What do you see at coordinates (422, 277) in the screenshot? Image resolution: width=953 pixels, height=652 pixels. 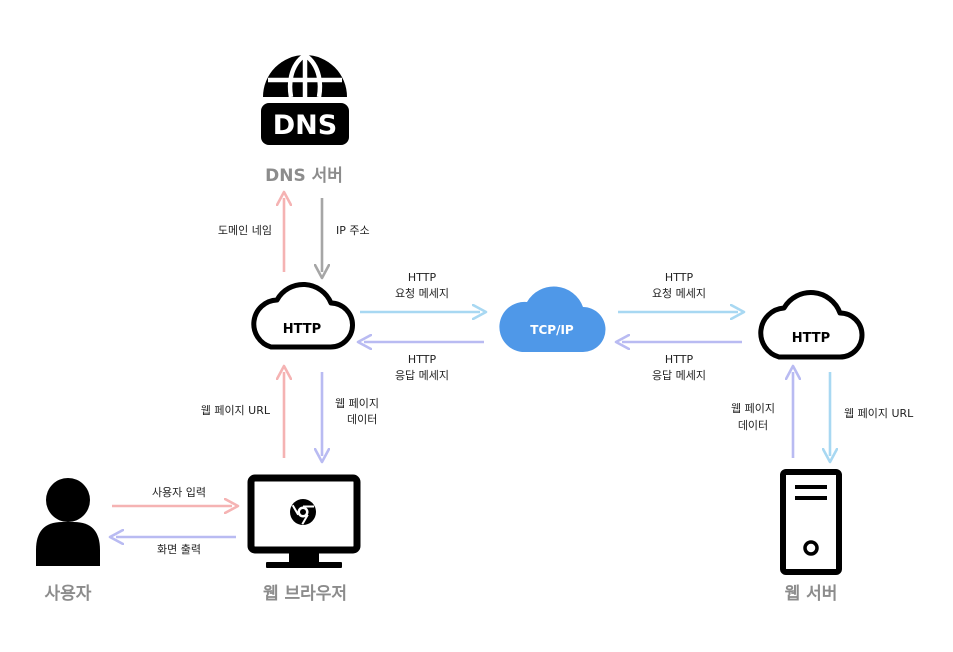 I see `http-request-client-line1: HTTP` at bounding box center [422, 277].